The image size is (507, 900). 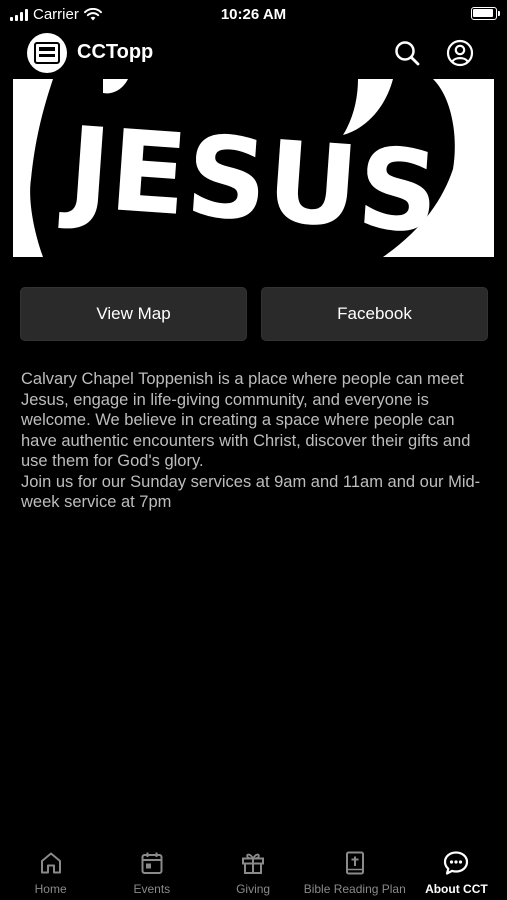 What do you see at coordinates (407, 53) in the screenshot?
I see `search-icon` at bounding box center [407, 53].